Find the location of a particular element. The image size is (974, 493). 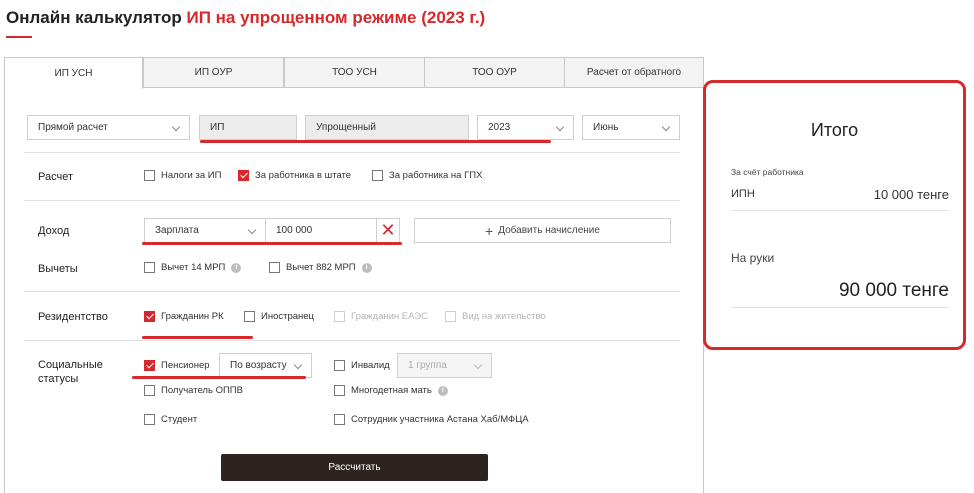

checkbox-taxes-ip: Налоги за ИП is located at coordinates (182, 175).